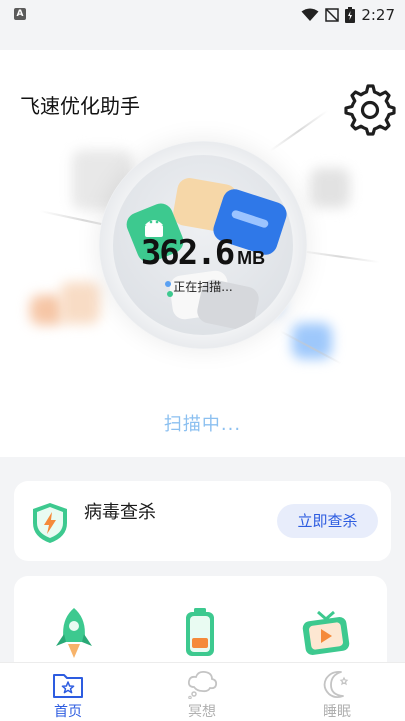  I want to click on scan-value: 362.6 MB, so click(203, 253).